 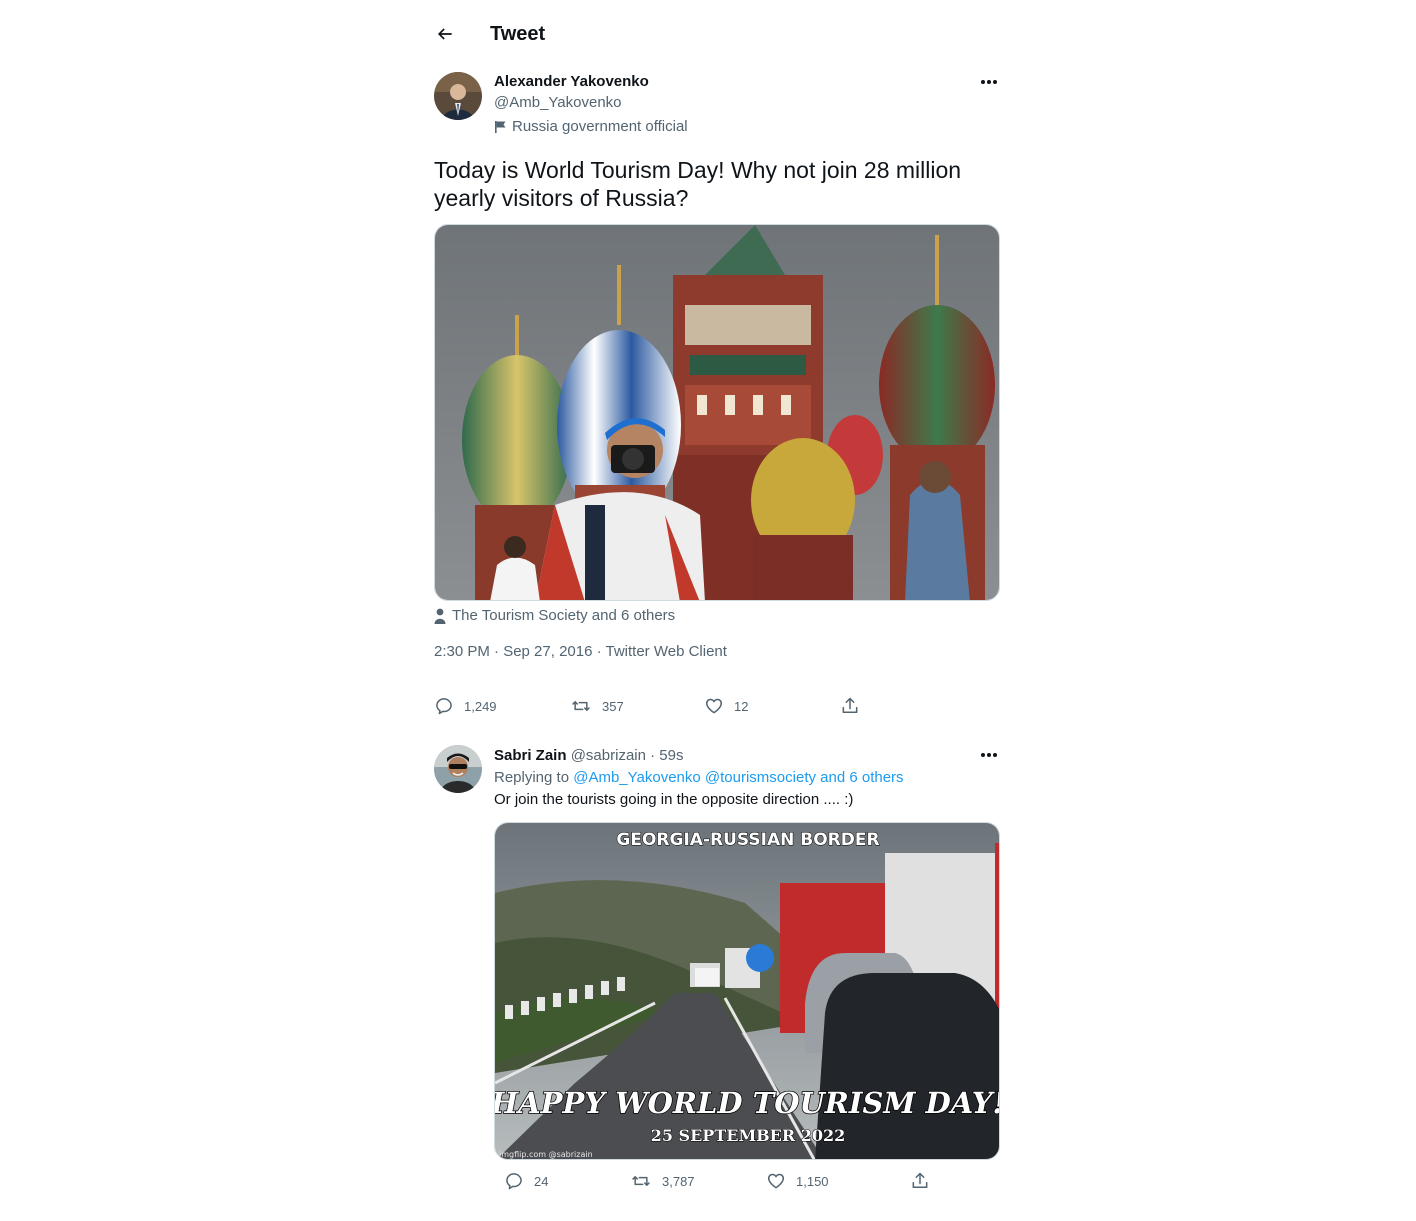 I want to click on tweet-photo, so click(x=717, y=412).